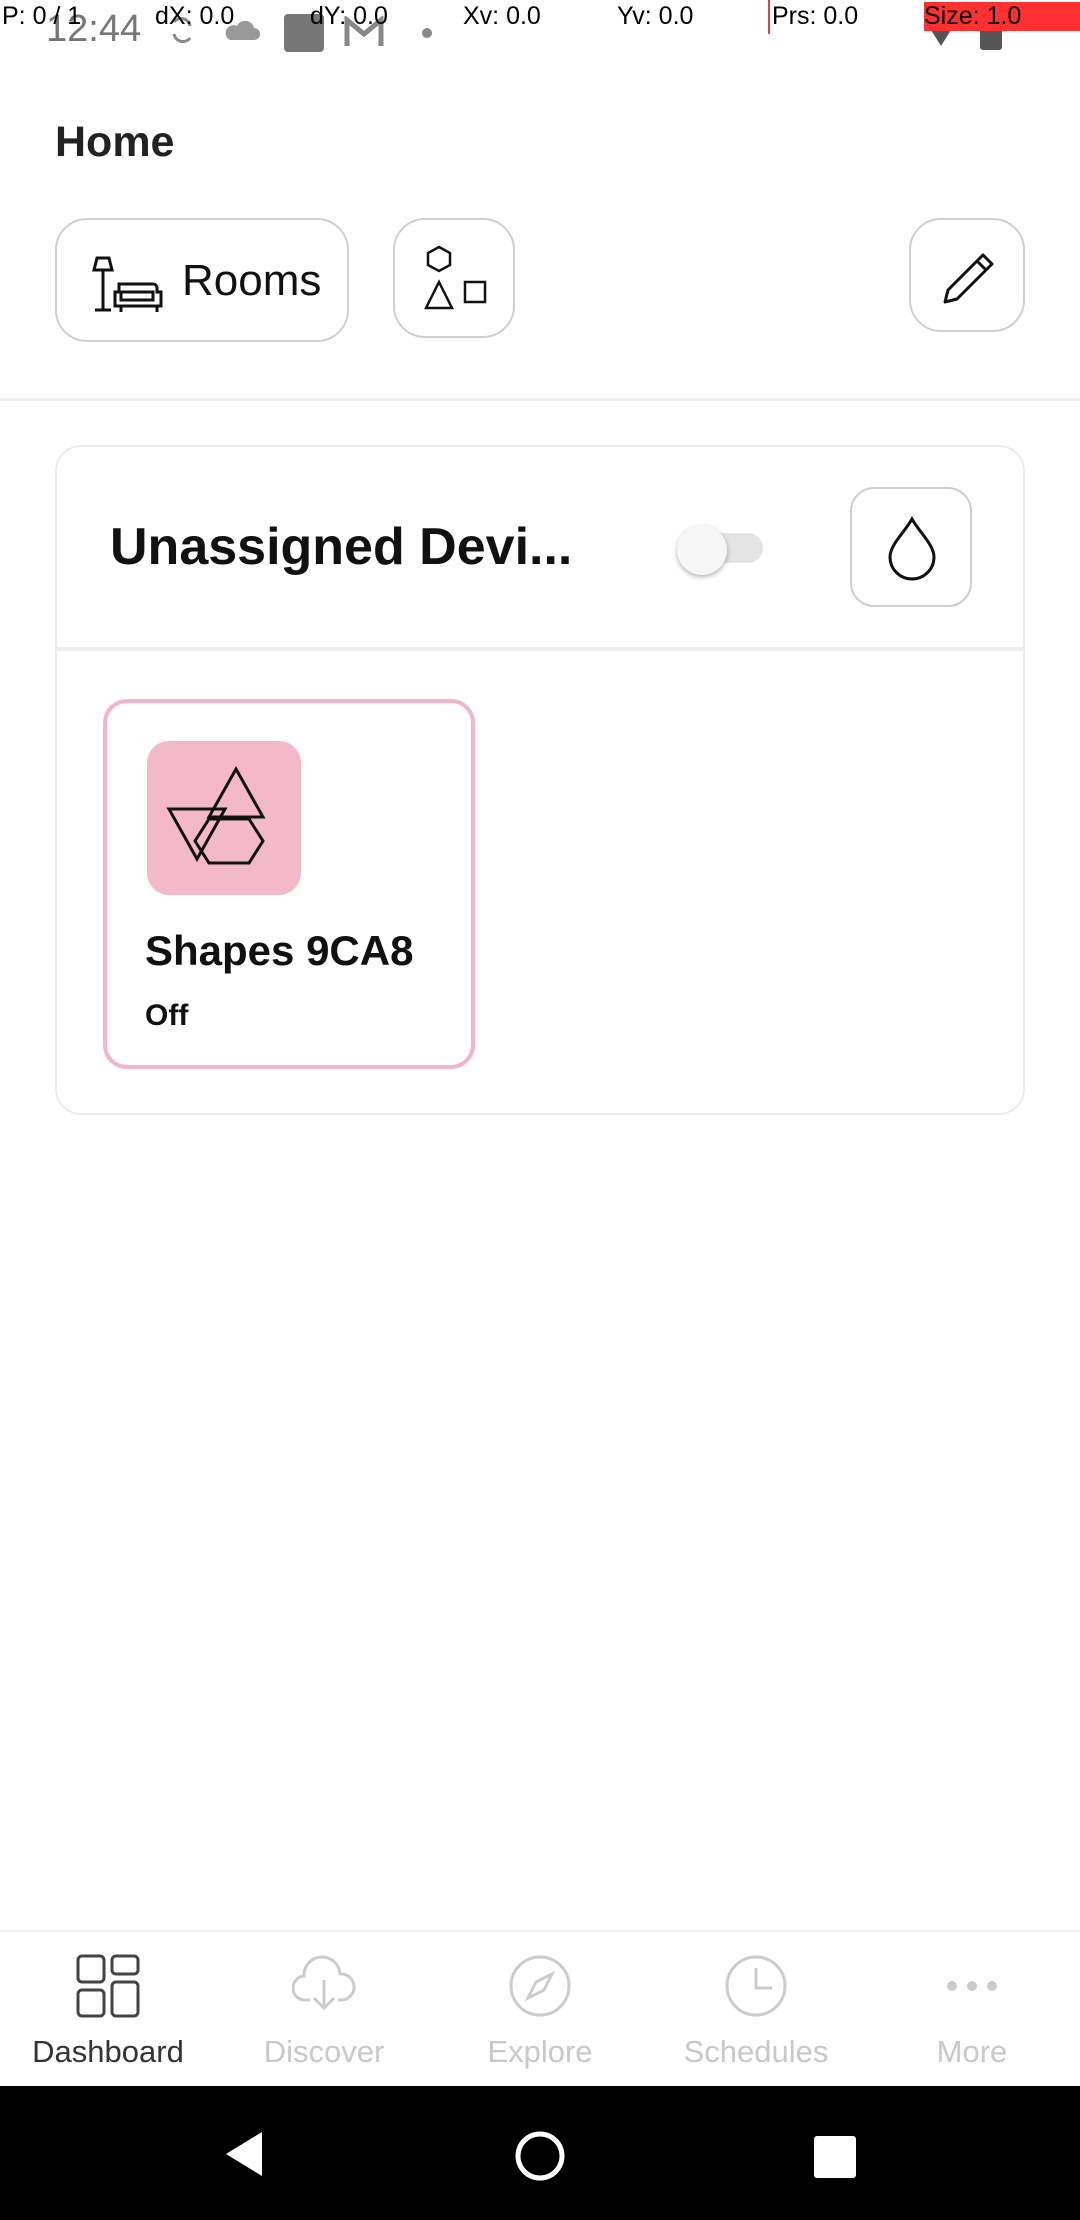 The width and height of the screenshot is (1080, 2220). Describe the element at coordinates (756, 1986) in the screenshot. I see `clock-icon` at that location.